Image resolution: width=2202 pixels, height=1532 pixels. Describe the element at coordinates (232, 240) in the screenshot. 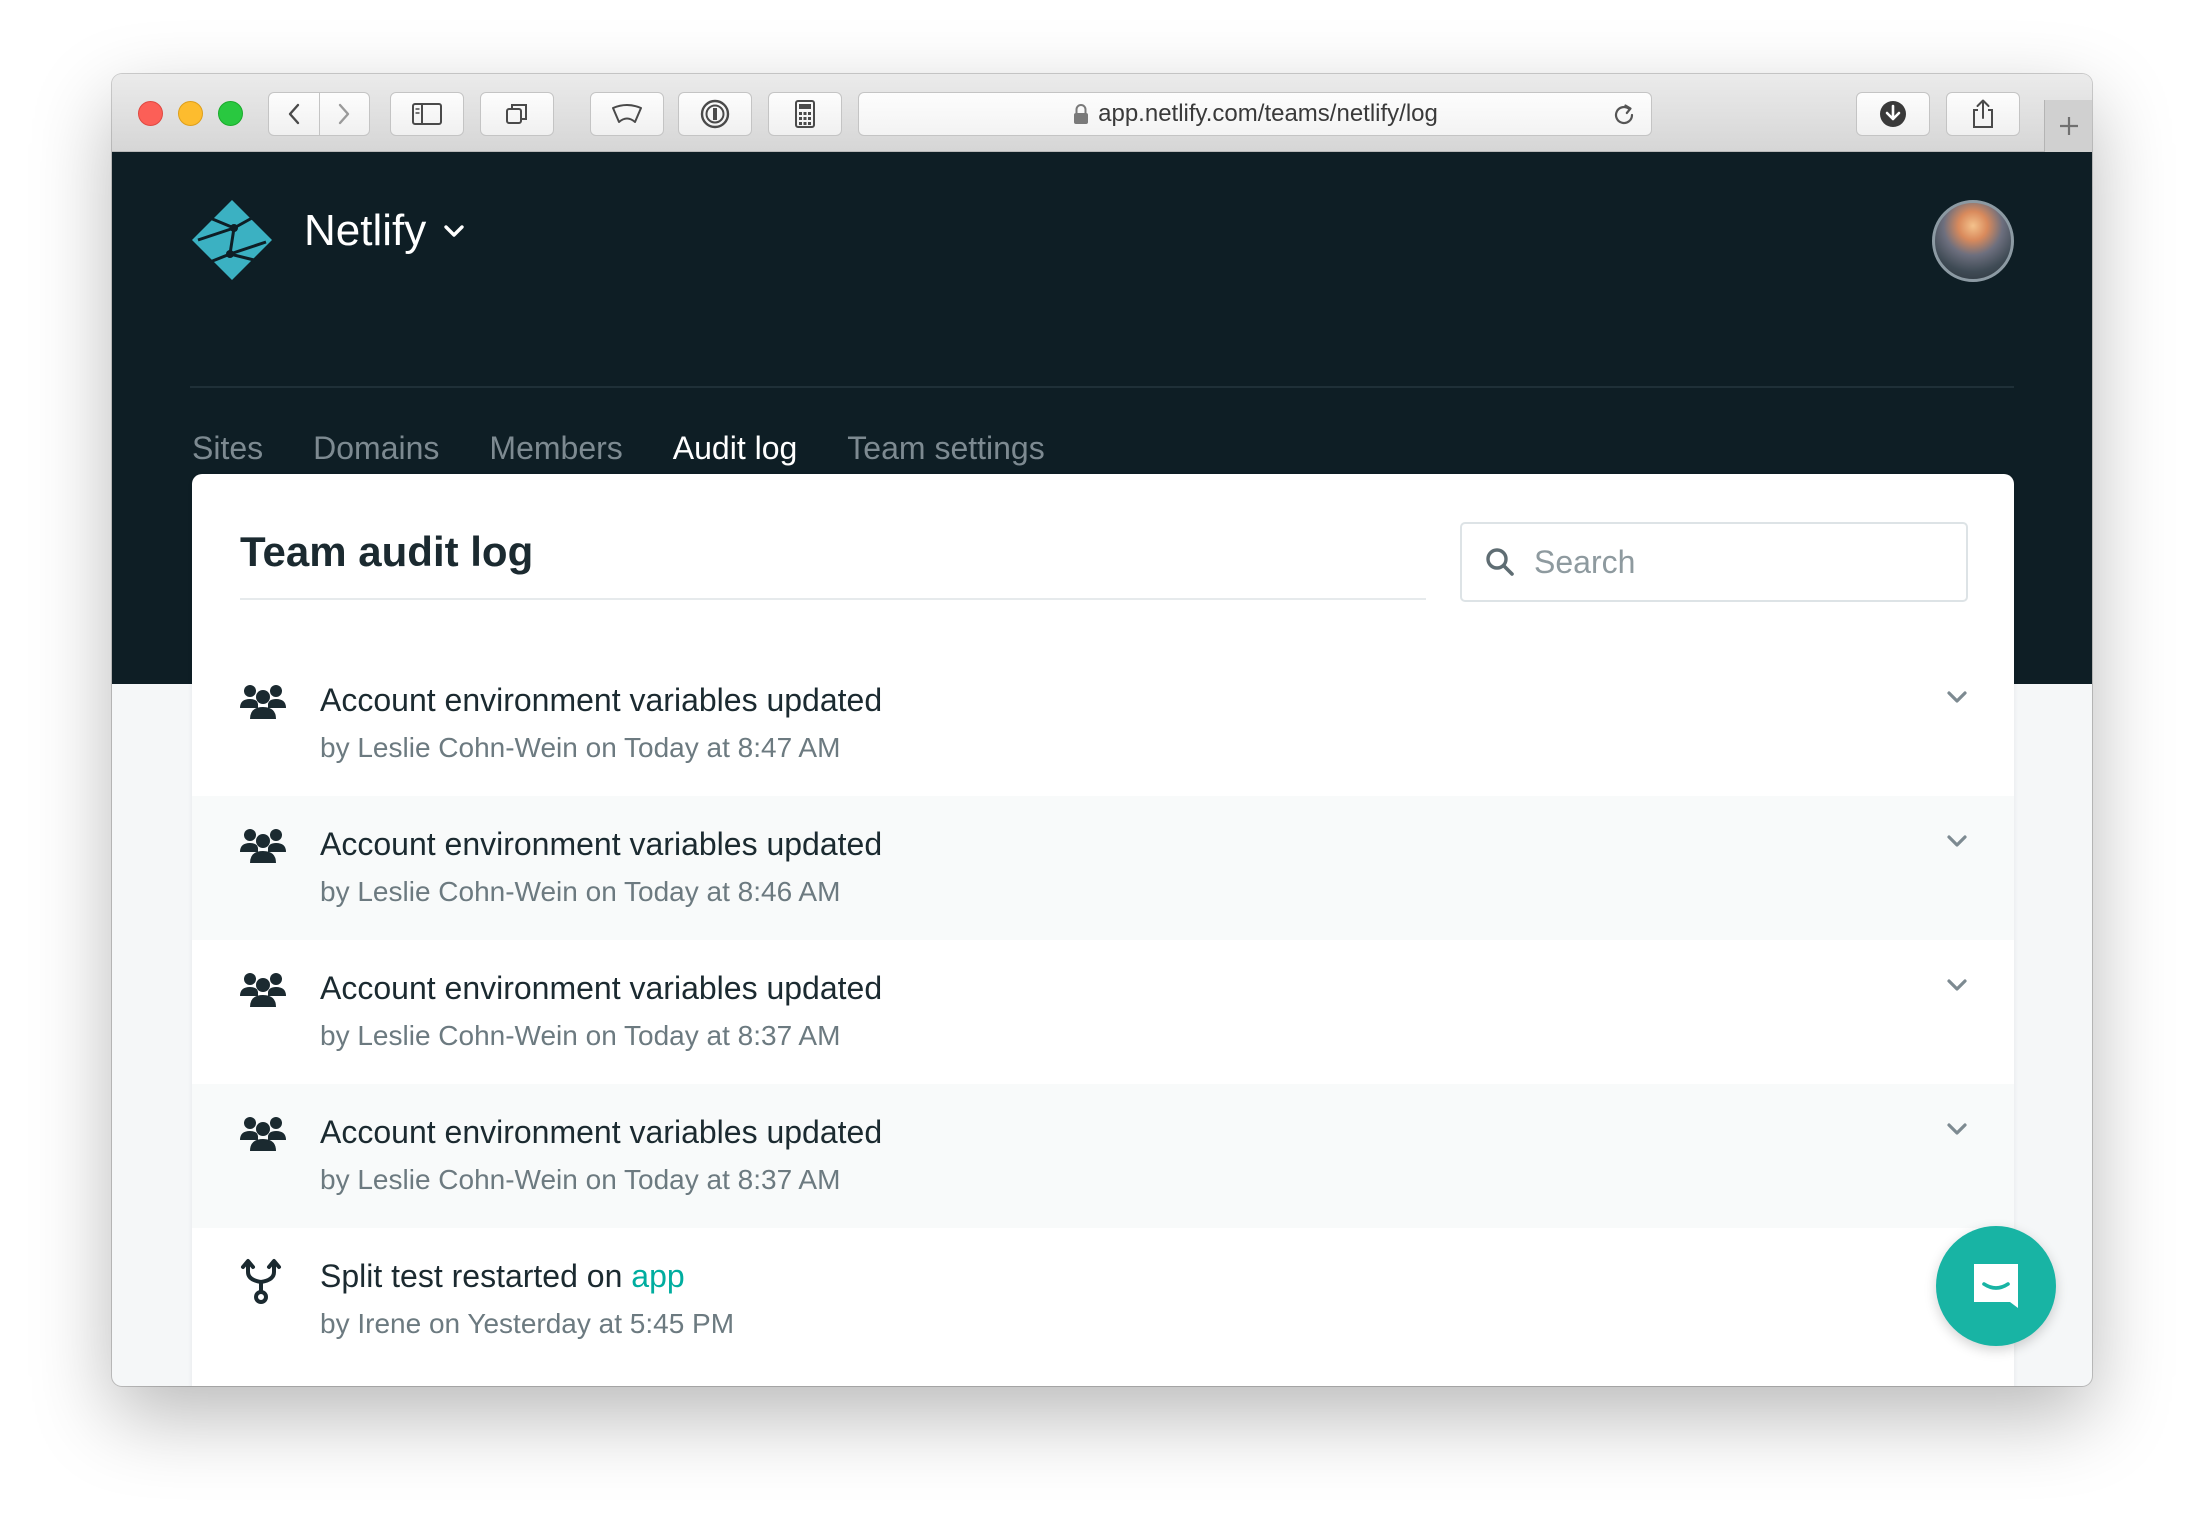

I see `netlify-logo-icon` at that location.